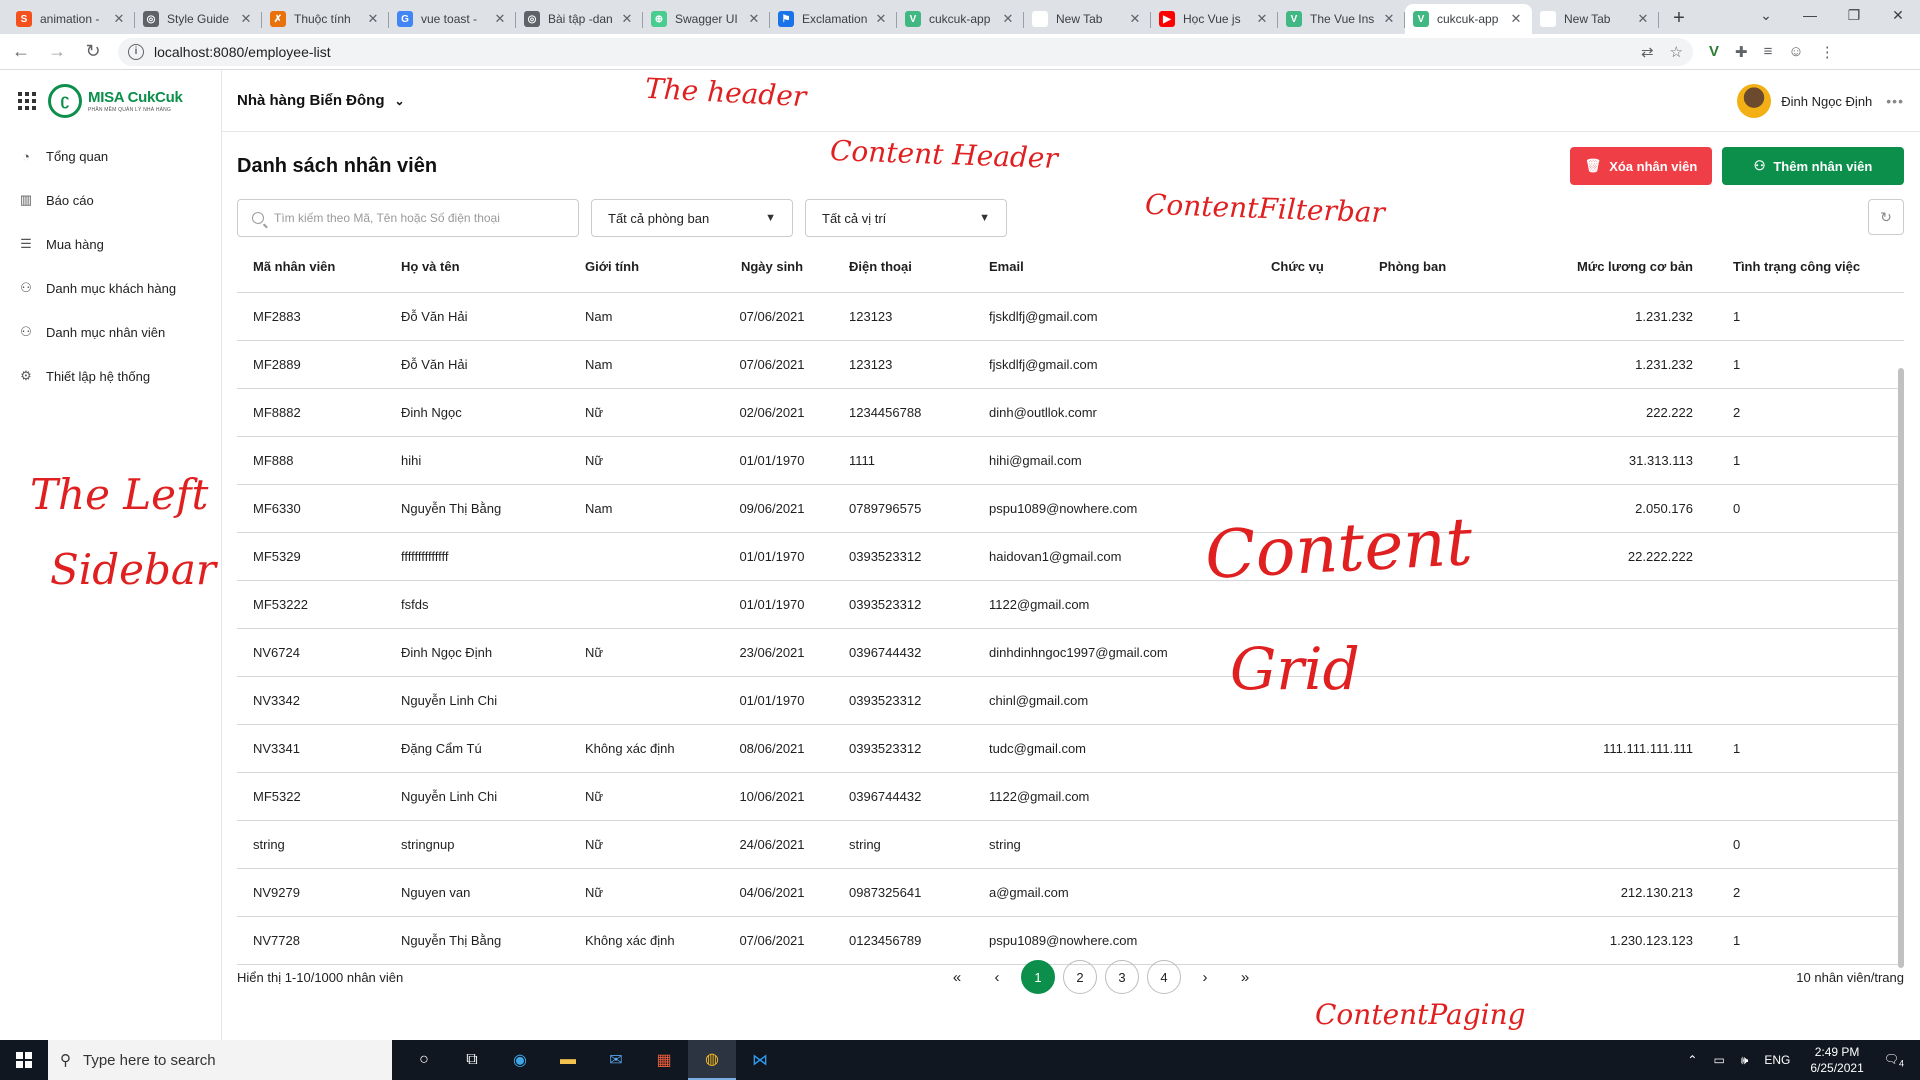  What do you see at coordinates (1676, 52) in the screenshot?
I see `bookmark-star-icon: ☆` at bounding box center [1676, 52].